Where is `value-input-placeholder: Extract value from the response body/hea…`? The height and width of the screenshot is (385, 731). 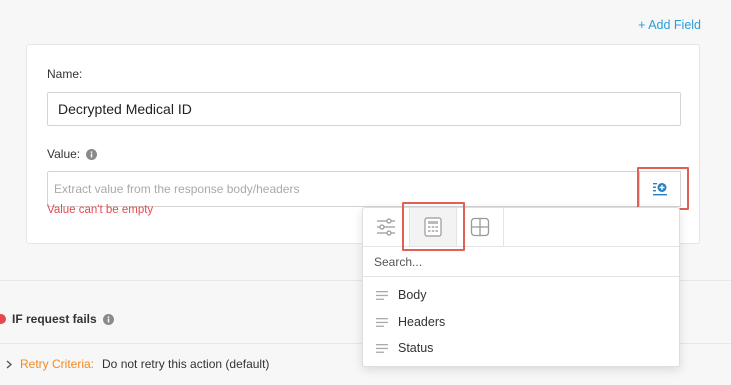
value-input-placeholder: Extract value from the response body/hea… is located at coordinates (177, 189).